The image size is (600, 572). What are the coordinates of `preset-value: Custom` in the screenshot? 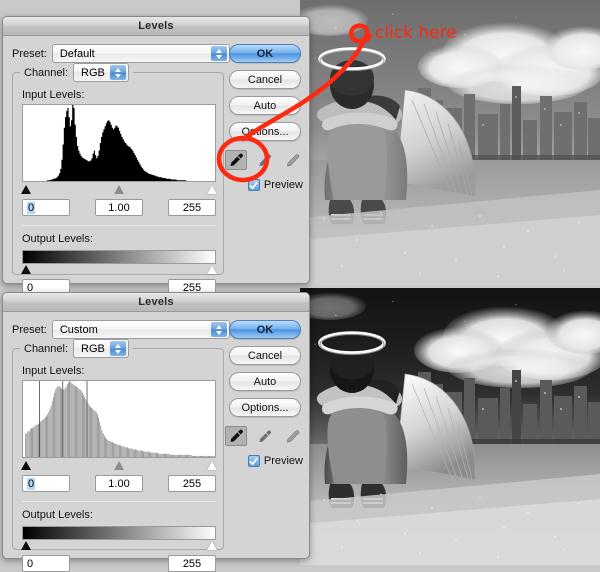 It's located at (78, 329).